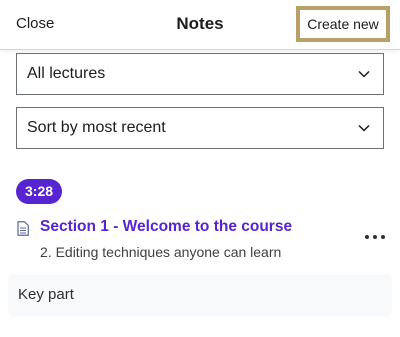  What do you see at coordinates (200, 295) in the screenshot?
I see `note-content: Key part` at bounding box center [200, 295].